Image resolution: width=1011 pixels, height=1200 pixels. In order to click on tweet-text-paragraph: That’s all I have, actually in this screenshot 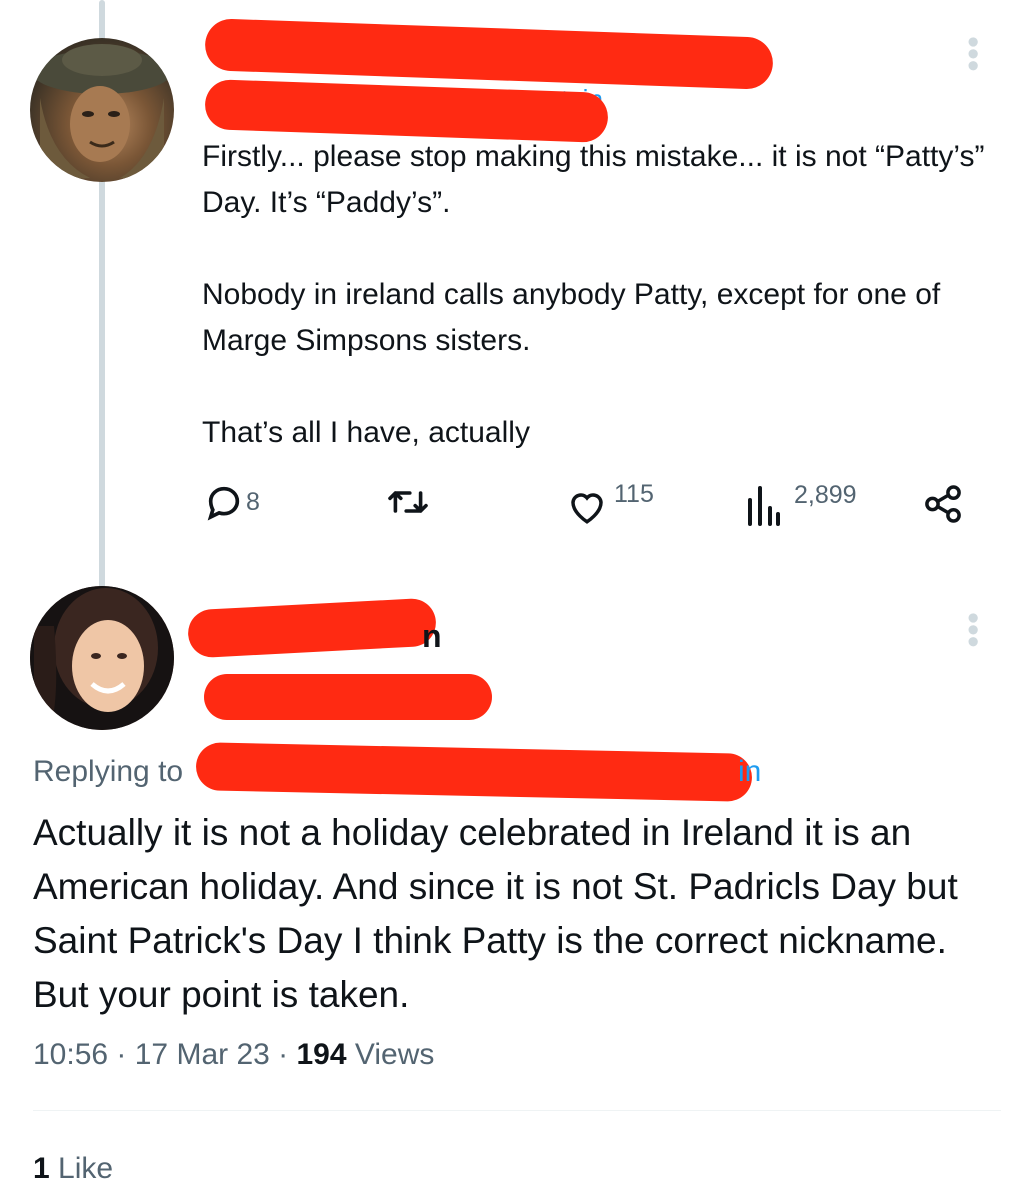, I will do `click(366, 432)`.